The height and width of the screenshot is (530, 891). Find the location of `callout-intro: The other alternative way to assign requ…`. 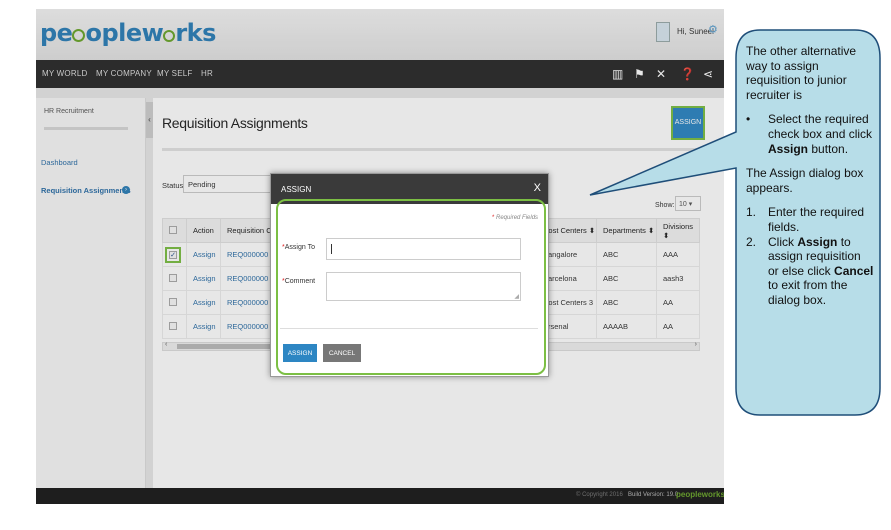

callout-intro: The other alternative way to assign requ… is located at coordinates (801, 73).